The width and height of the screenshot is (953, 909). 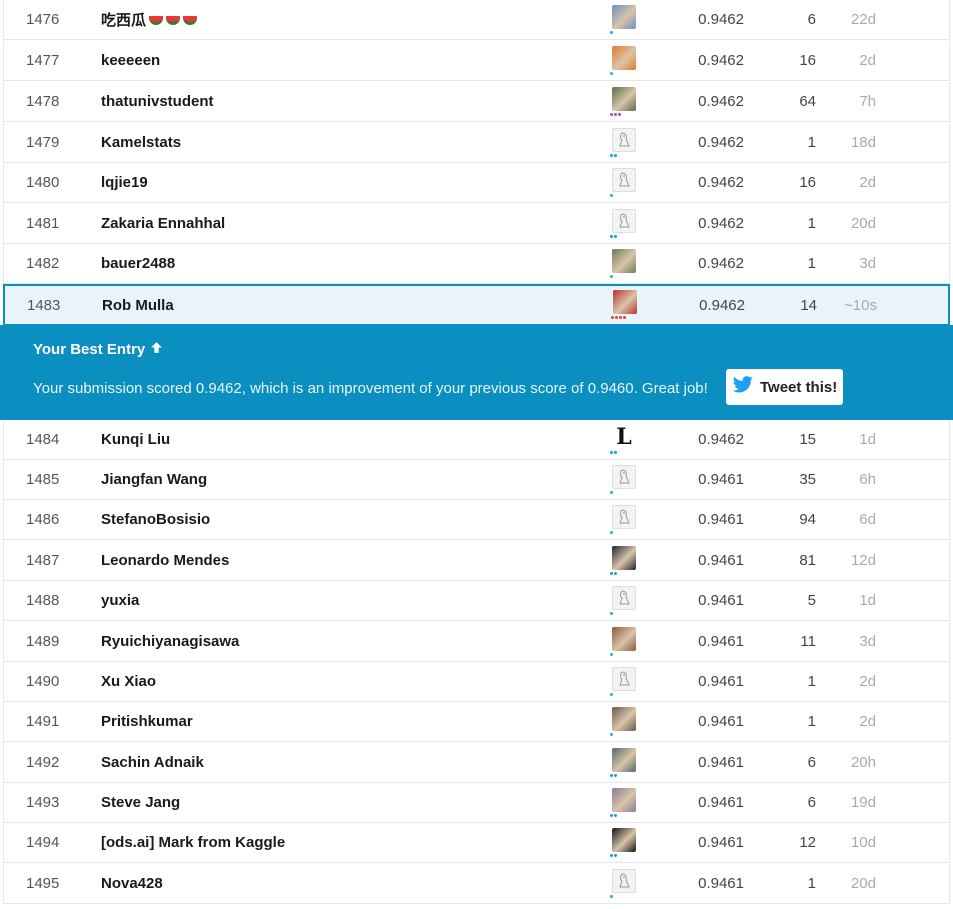 What do you see at coordinates (341, 60) in the screenshot?
I see `team-name-link: keeeeen` at bounding box center [341, 60].